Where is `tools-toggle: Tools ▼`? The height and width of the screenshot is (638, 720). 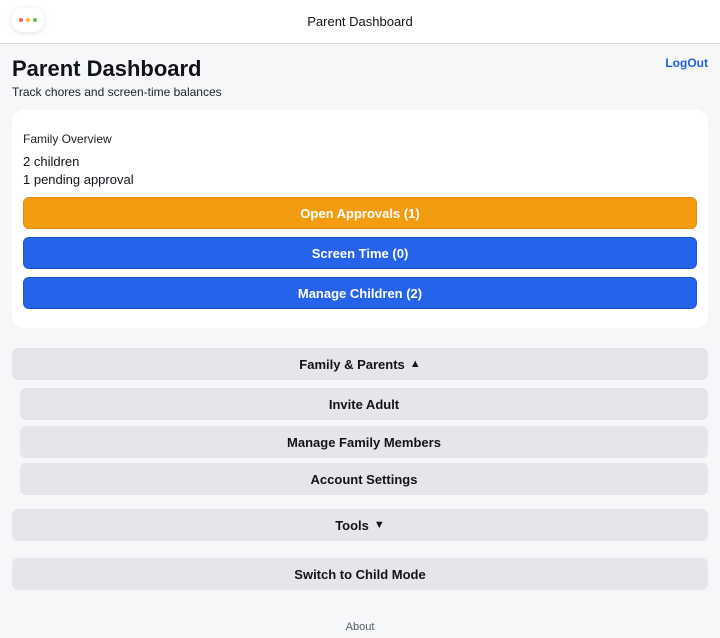
tools-toggle: Tools ▼ is located at coordinates (360, 525).